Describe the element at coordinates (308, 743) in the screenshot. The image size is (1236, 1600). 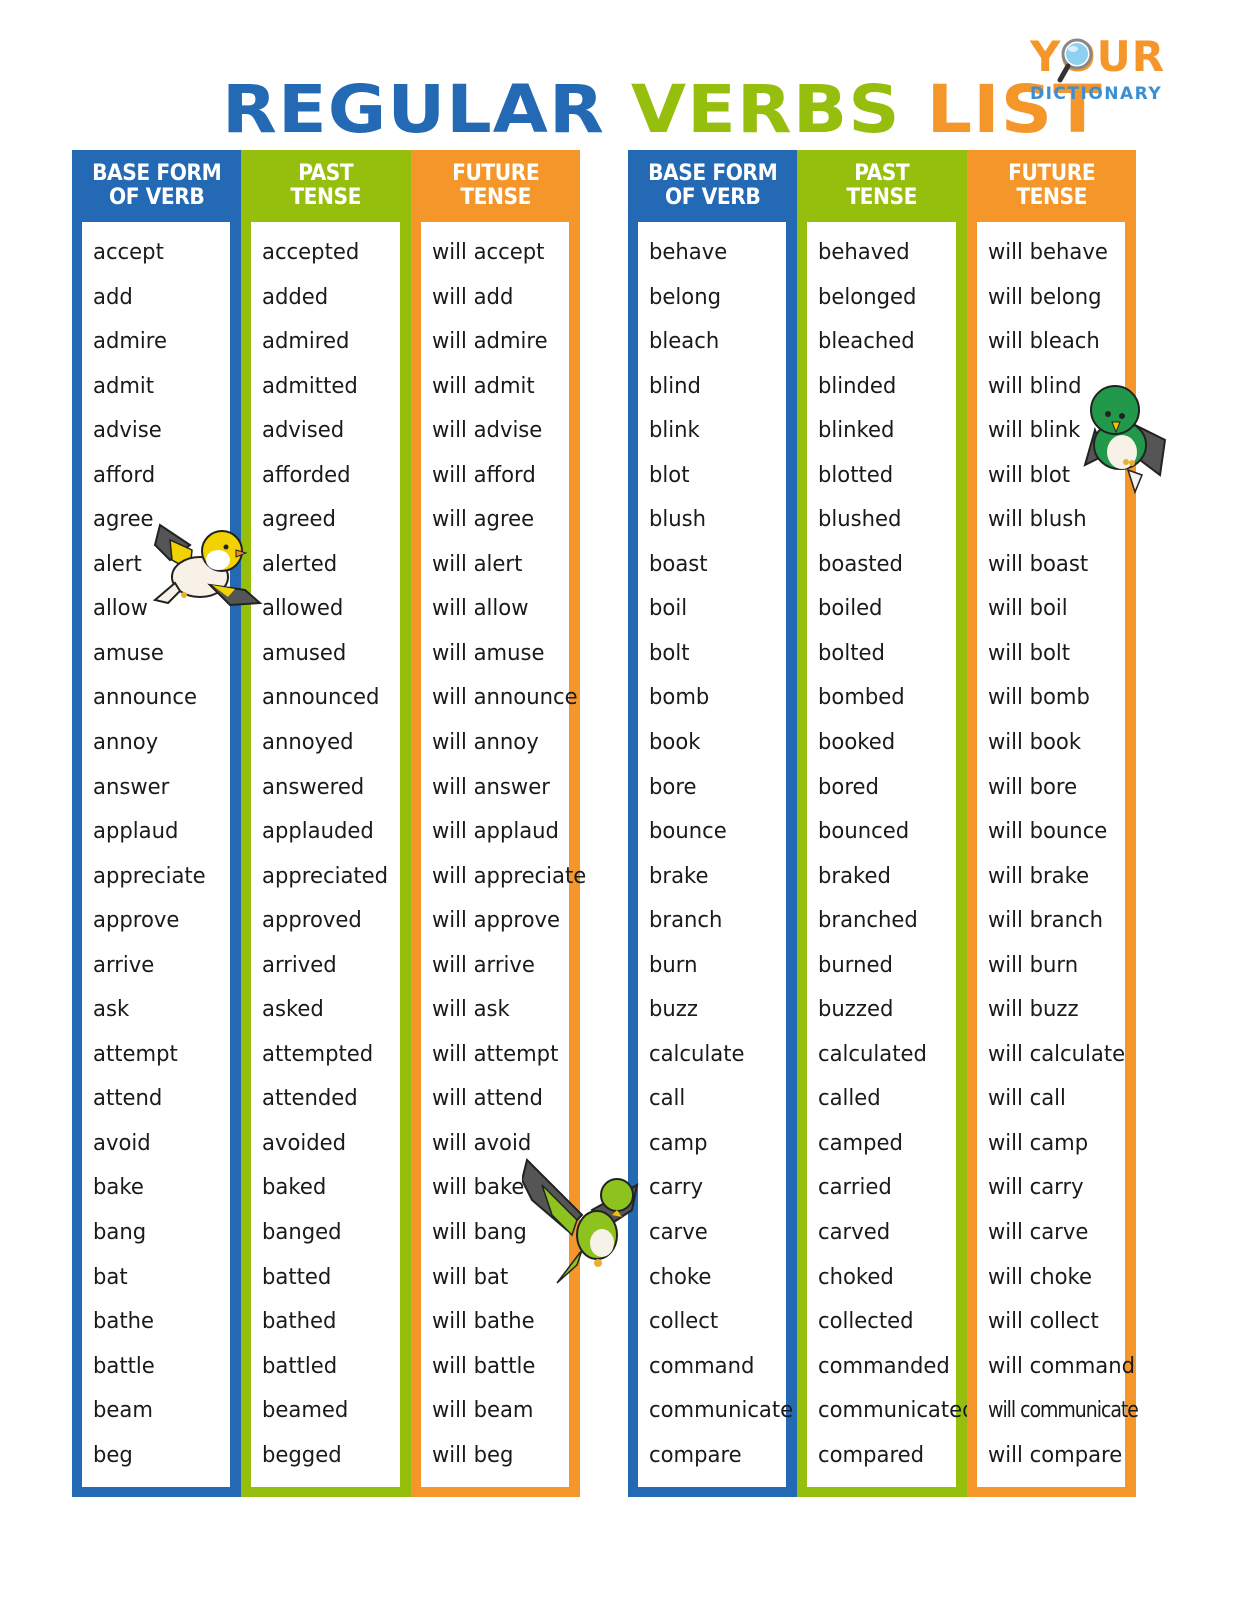
I see `verb-item: annoyed` at that location.